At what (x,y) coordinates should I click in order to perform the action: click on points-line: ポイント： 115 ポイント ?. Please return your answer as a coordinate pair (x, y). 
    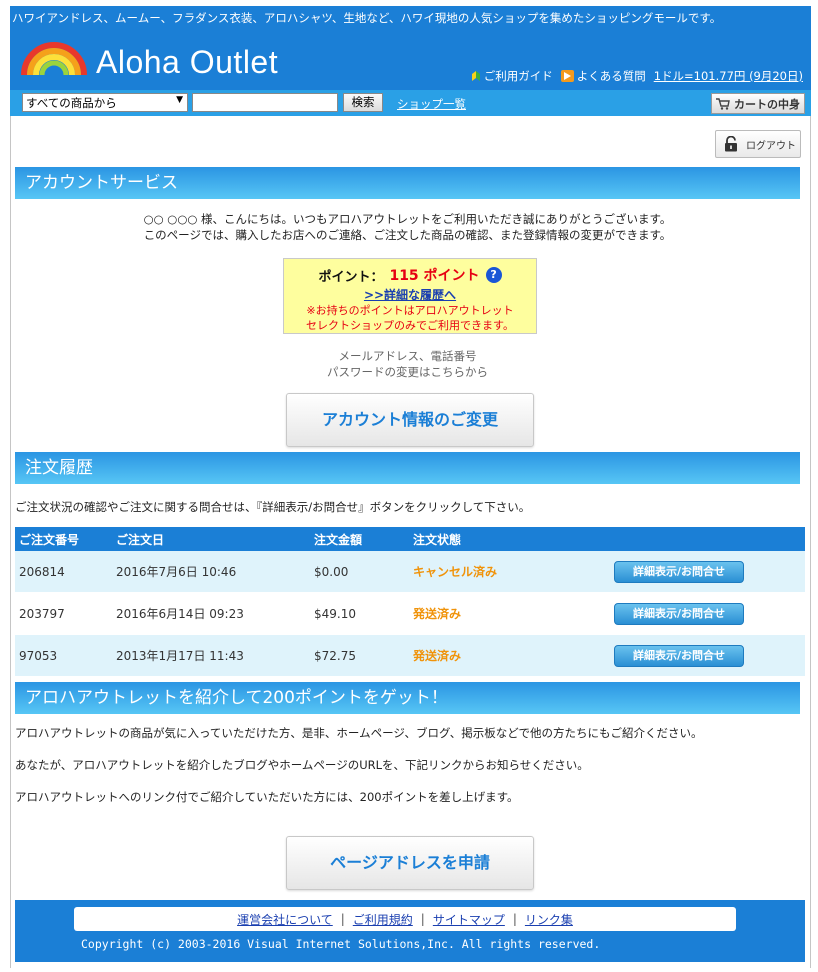
    Looking at the image, I should click on (410, 275).